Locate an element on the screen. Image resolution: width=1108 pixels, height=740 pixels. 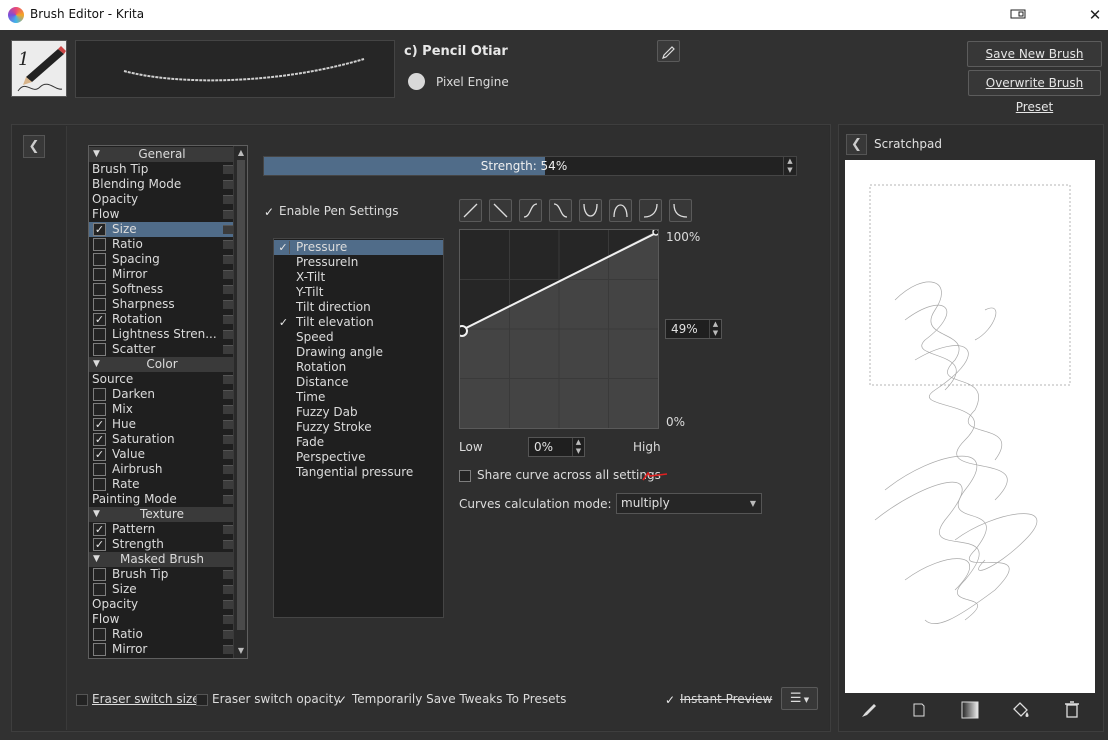
curve-preset-u is located at coordinates (590, 210).